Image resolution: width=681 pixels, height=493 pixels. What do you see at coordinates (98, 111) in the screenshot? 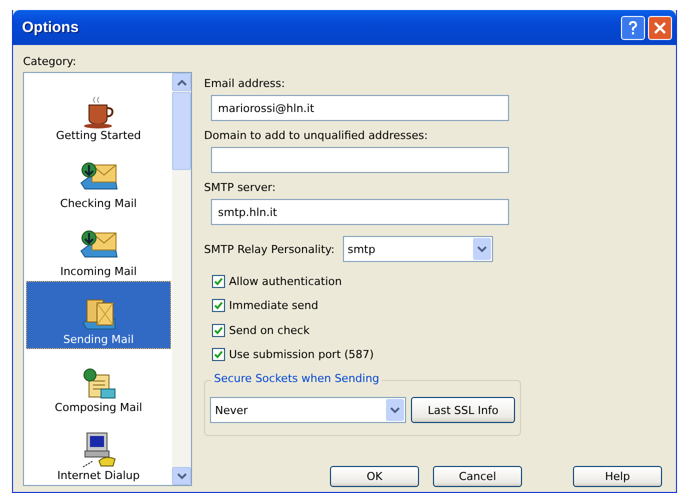
I see `category-item: Getting Started` at bounding box center [98, 111].